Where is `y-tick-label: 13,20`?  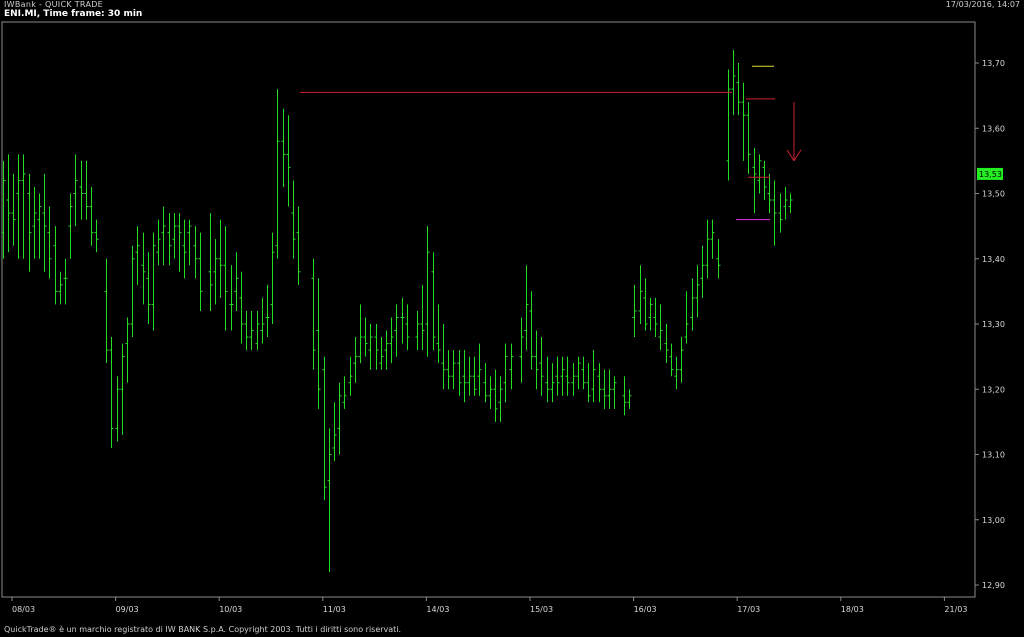 y-tick-label: 13,20 is located at coordinates (993, 389).